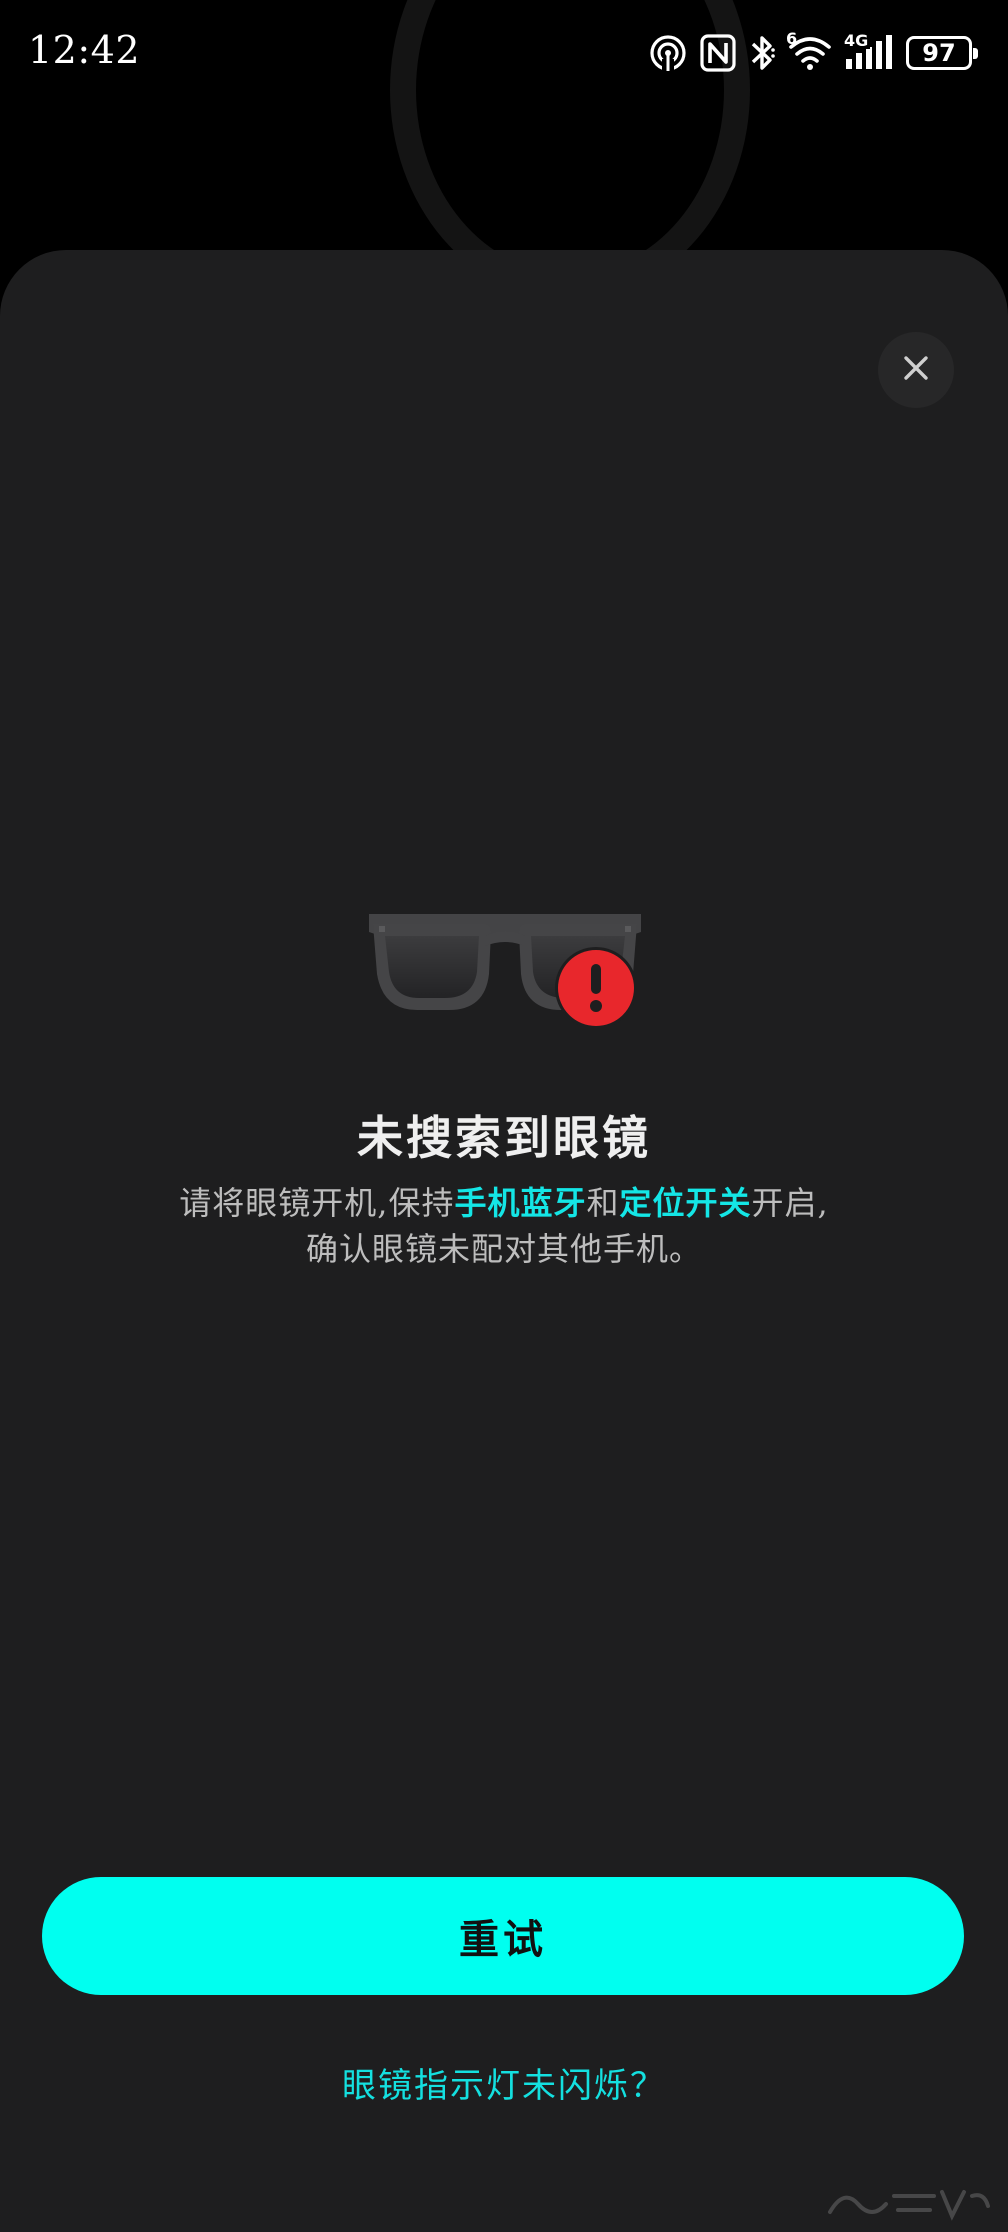  What do you see at coordinates (504, 55) in the screenshot?
I see `status-bar: 12:42 6 4G 97` at bounding box center [504, 55].